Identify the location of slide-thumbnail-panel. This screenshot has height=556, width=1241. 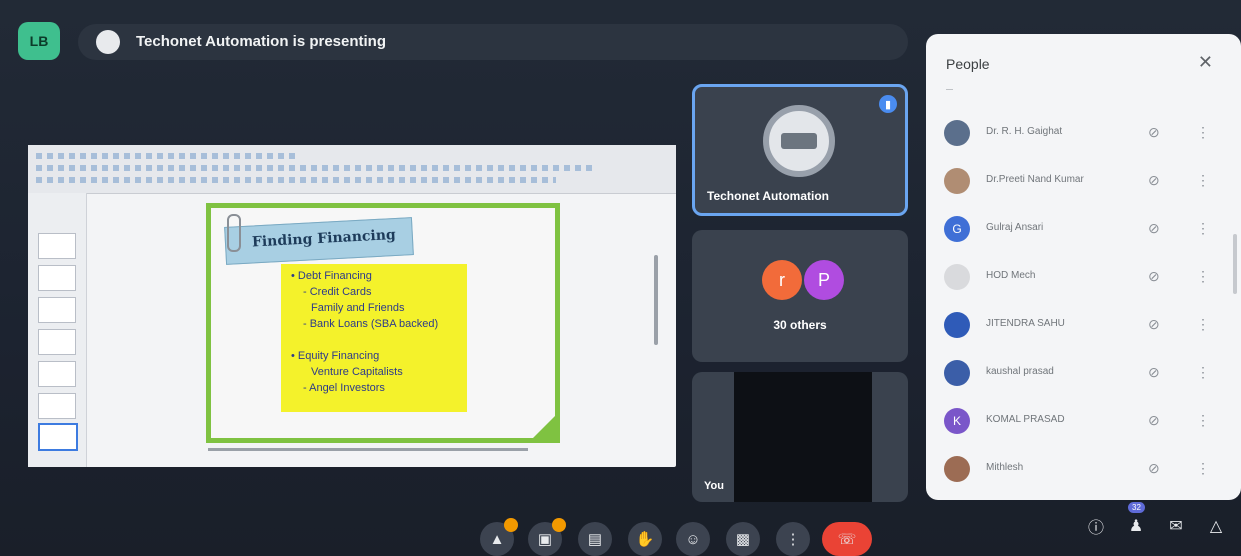
(57, 330).